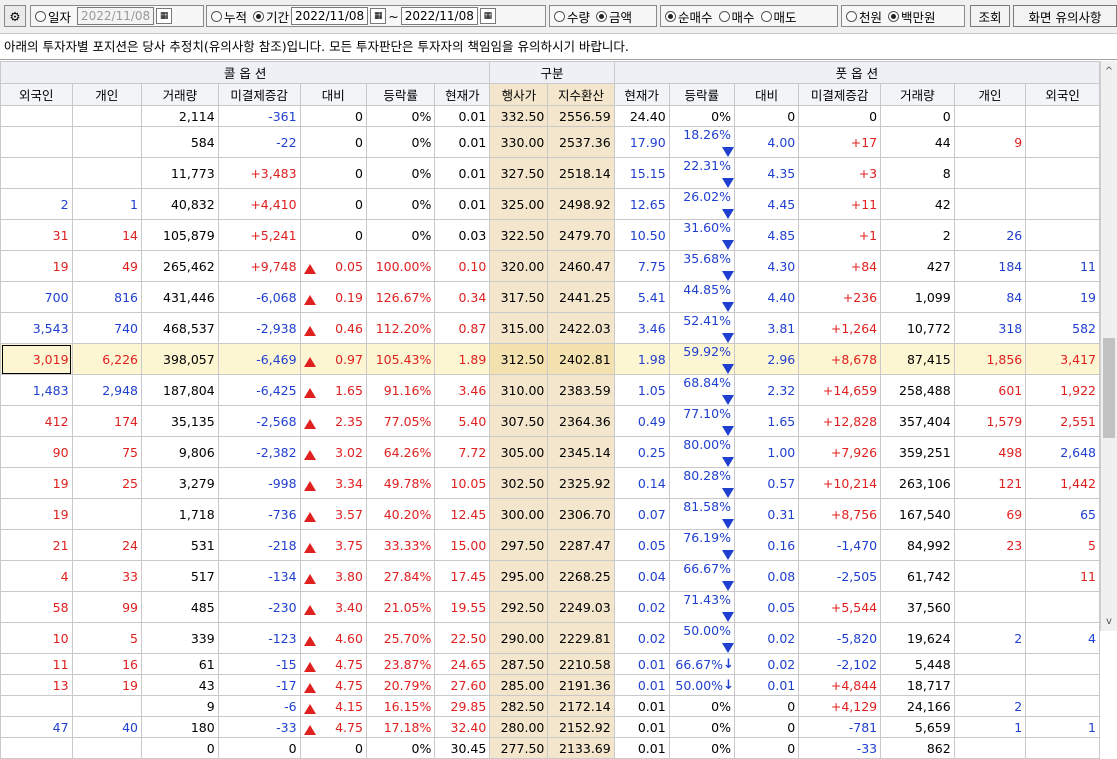 The width and height of the screenshot is (1117, 759). Describe the element at coordinates (585, 638) in the screenshot. I see `cell-value: 2229.81` at that location.